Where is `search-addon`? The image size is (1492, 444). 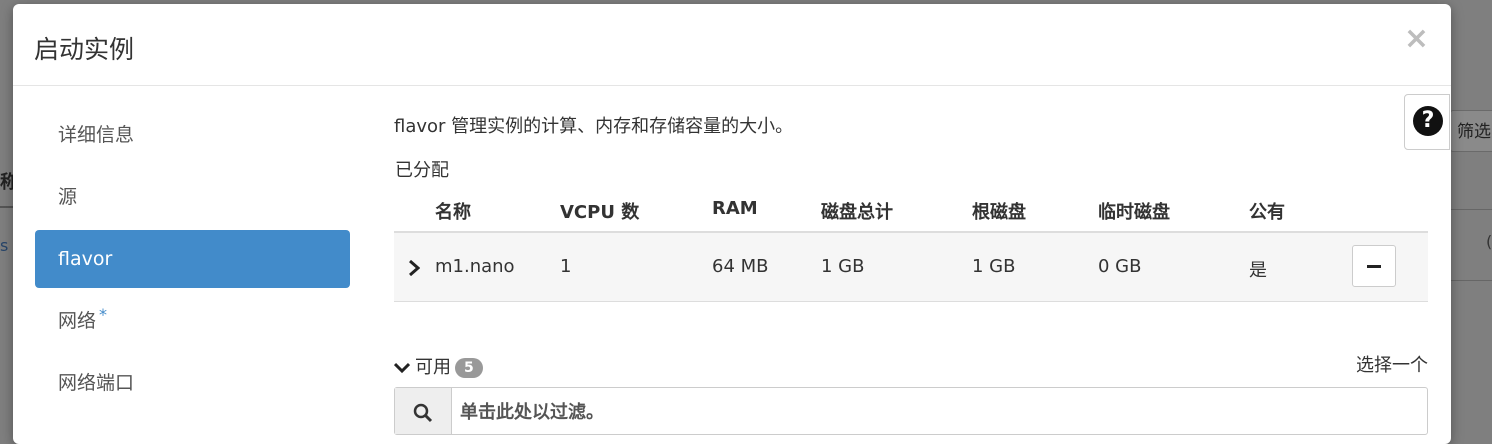 search-addon is located at coordinates (423, 411).